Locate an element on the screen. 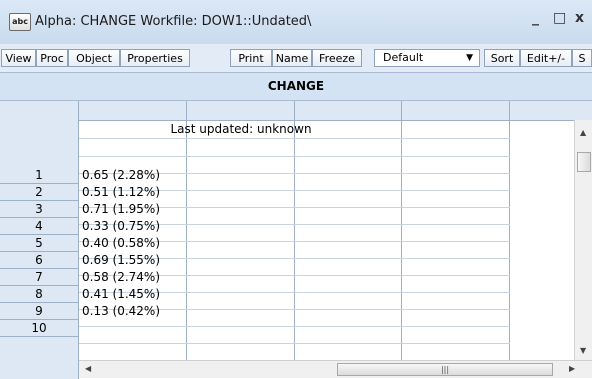 This screenshot has height=379, width=592. proc-button: Proc is located at coordinates (52, 58).